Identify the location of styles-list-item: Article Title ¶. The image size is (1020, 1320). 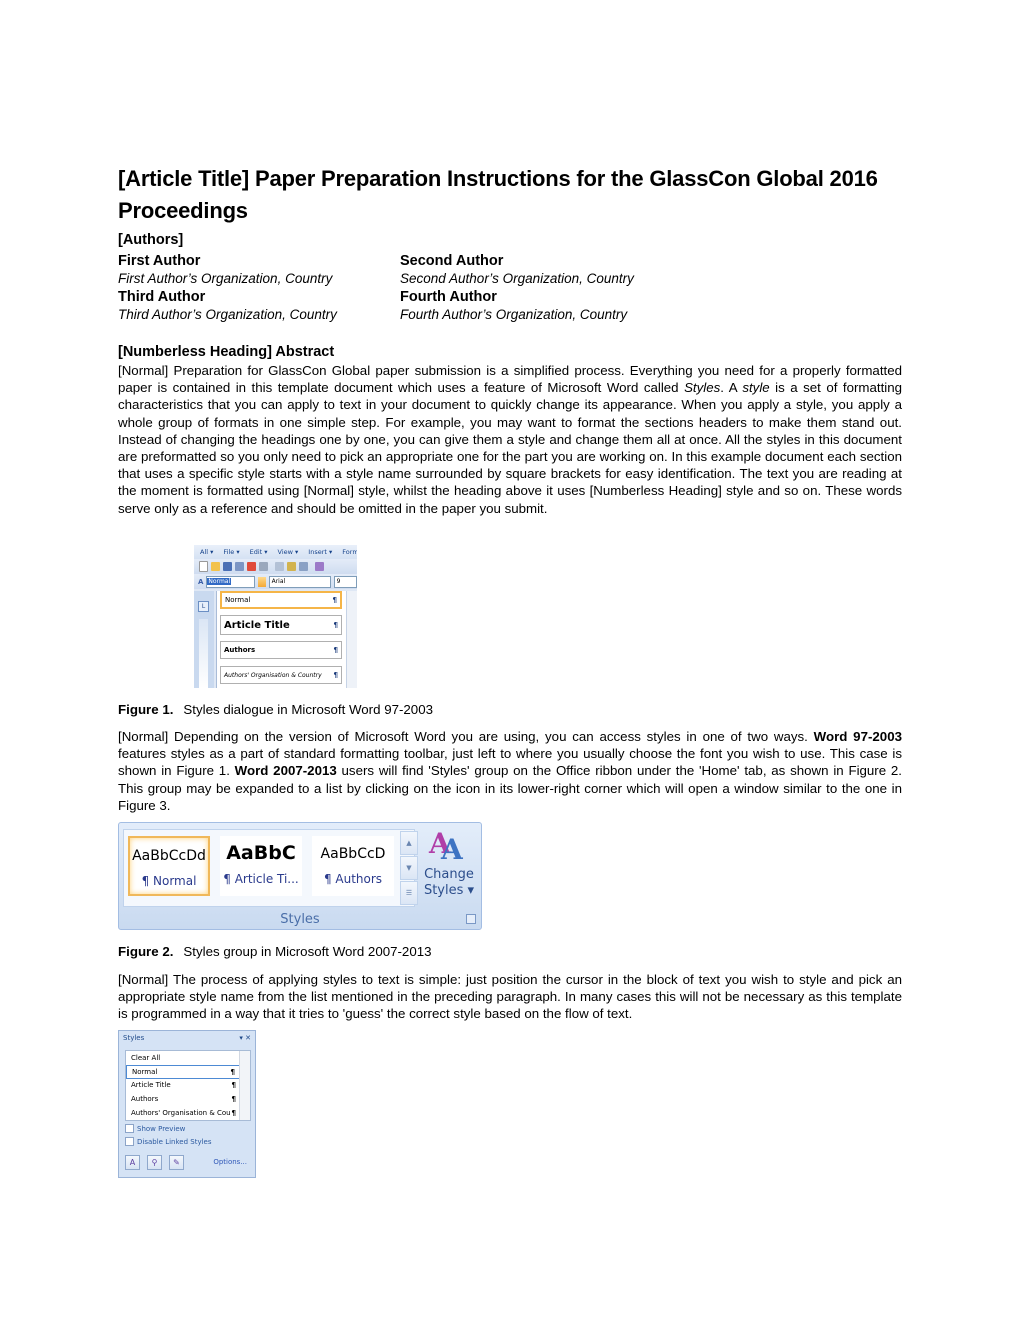
(188, 1086).